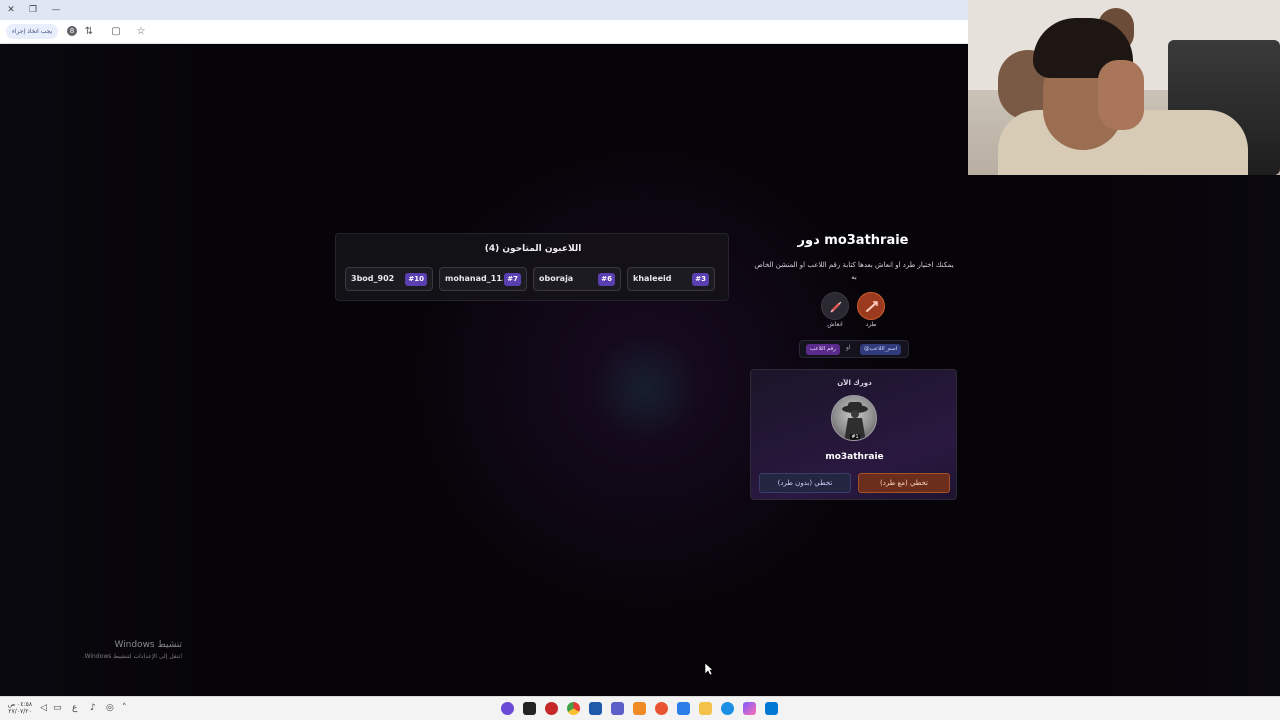  I want to click on clock: ٠٤:٥٨ ص ٢٧/٠٧/٢٠, so click(20, 708).